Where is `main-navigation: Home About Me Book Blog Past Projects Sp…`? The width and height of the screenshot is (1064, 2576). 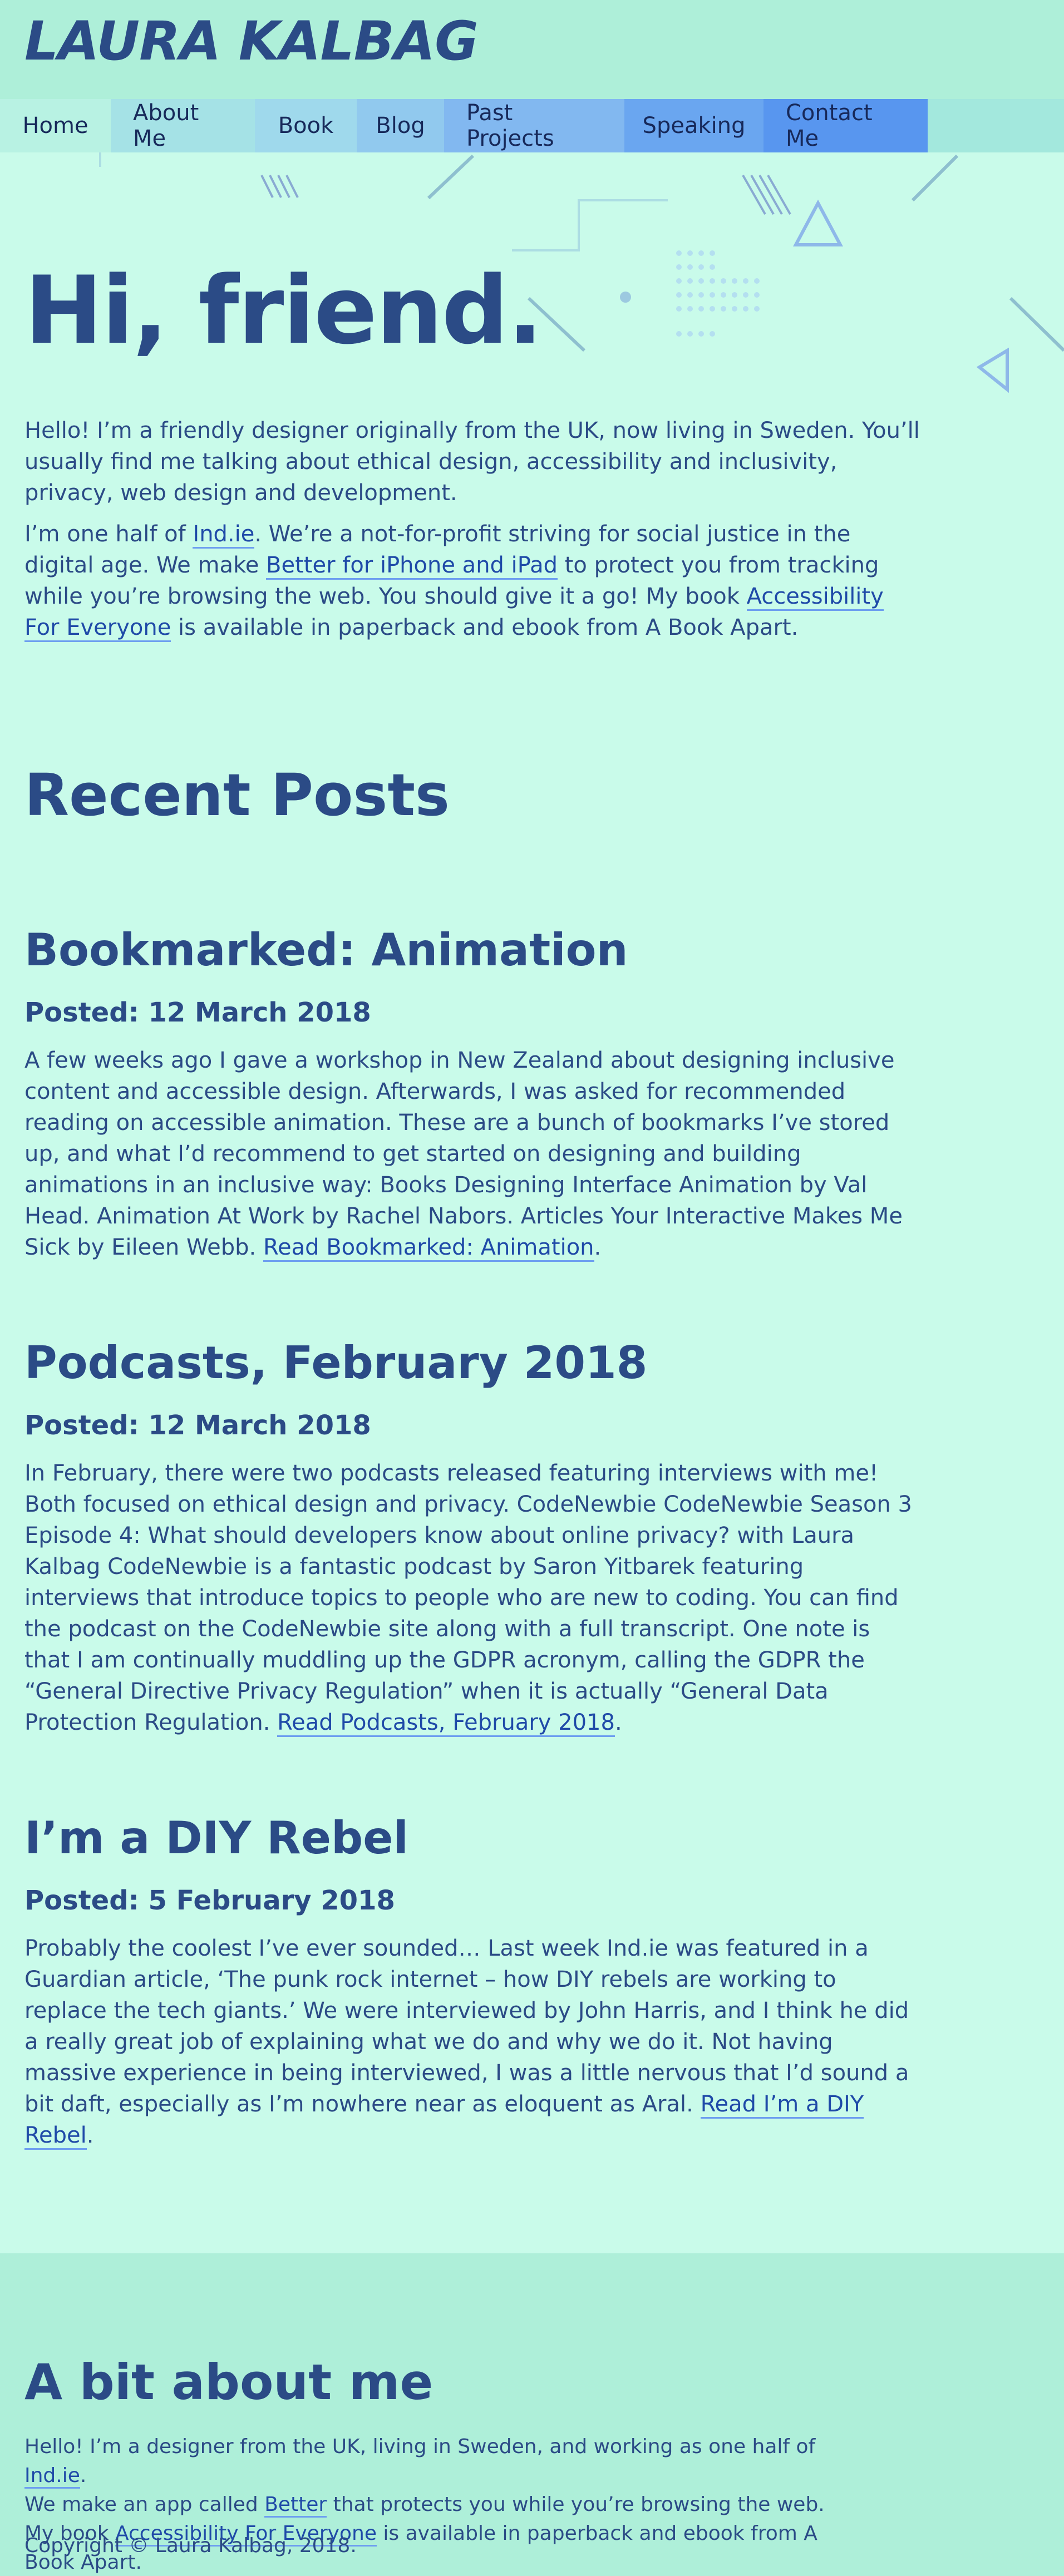 main-navigation: Home About Me Book Blog Past Projects Sp… is located at coordinates (532, 125).